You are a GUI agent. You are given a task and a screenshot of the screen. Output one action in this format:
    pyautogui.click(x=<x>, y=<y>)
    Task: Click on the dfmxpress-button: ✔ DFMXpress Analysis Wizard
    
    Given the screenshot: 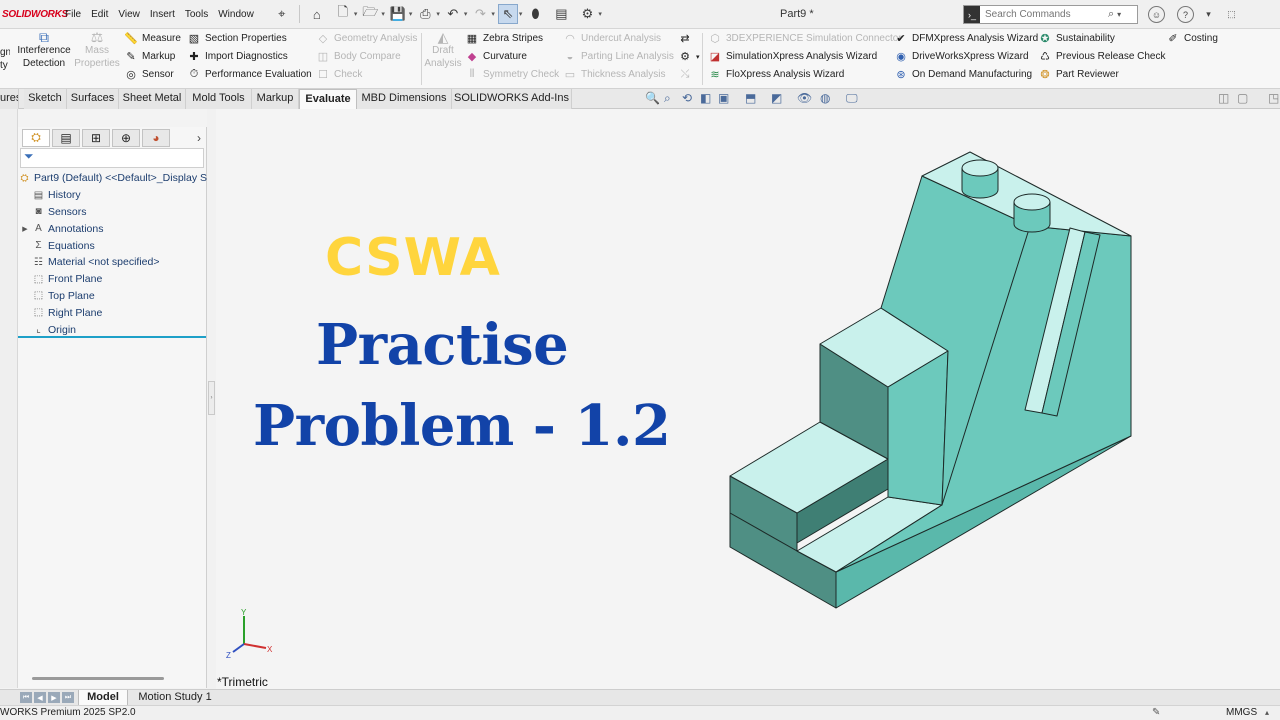 What is the action you would take?
    pyautogui.click(x=966, y=38)
    